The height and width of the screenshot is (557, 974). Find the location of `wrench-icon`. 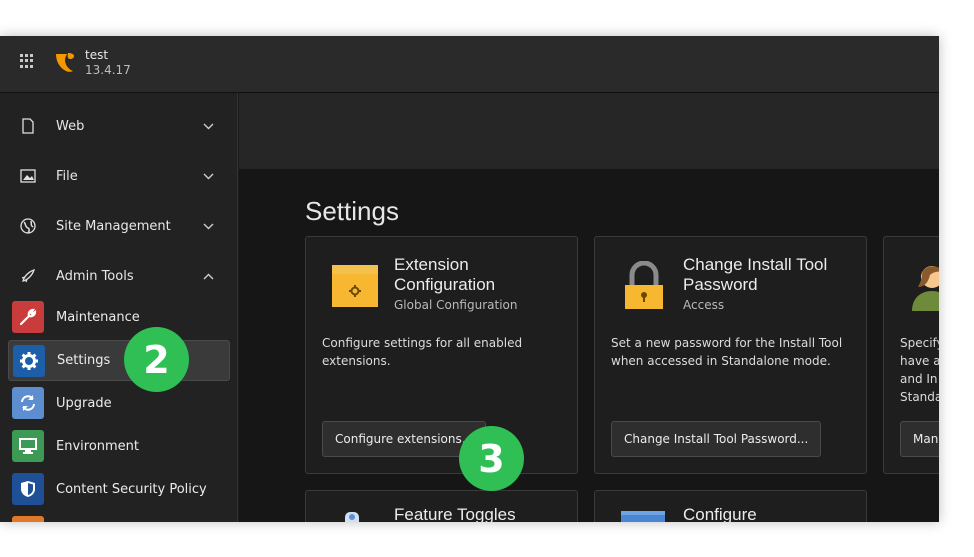

wrench-icon is located at coordinates (28, 317).